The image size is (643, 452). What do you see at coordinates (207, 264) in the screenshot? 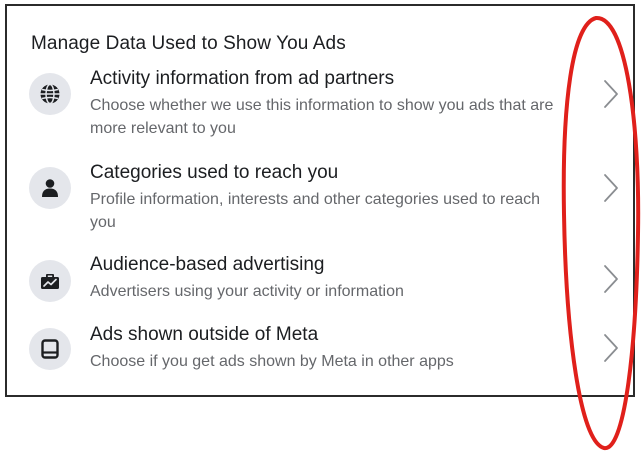
I see `menu-item-title: Audience-based advertising` at bounding box center [207, 264].